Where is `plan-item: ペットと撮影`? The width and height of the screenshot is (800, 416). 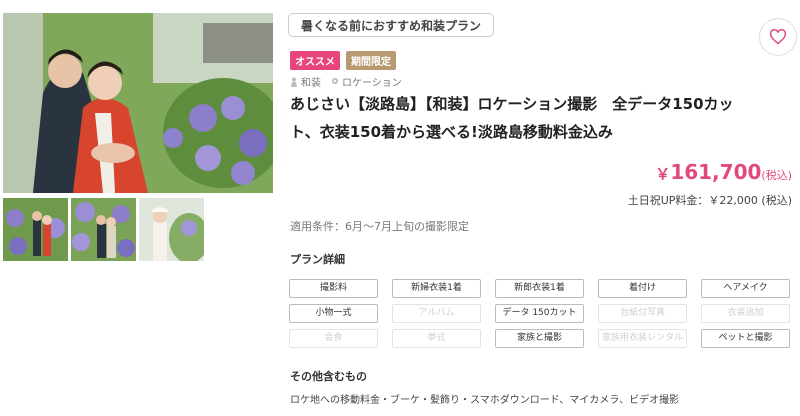
plan-item: ペットと撮影 is located at coordinates (745, 338).